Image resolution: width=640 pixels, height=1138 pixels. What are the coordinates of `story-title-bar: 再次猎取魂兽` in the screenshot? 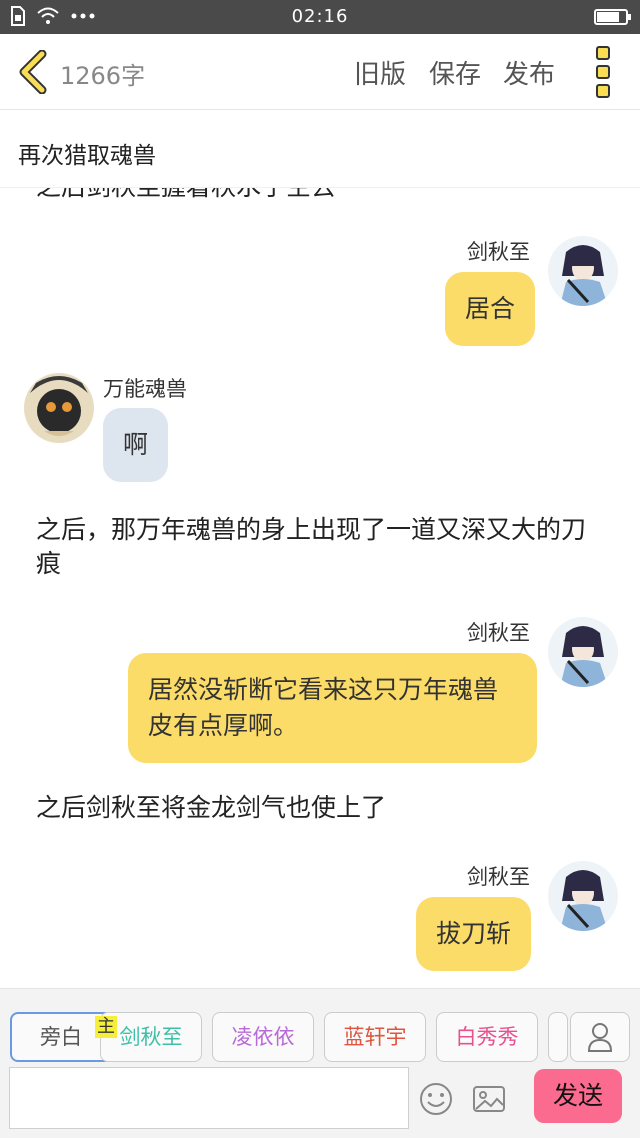 It's located at (320, 149).